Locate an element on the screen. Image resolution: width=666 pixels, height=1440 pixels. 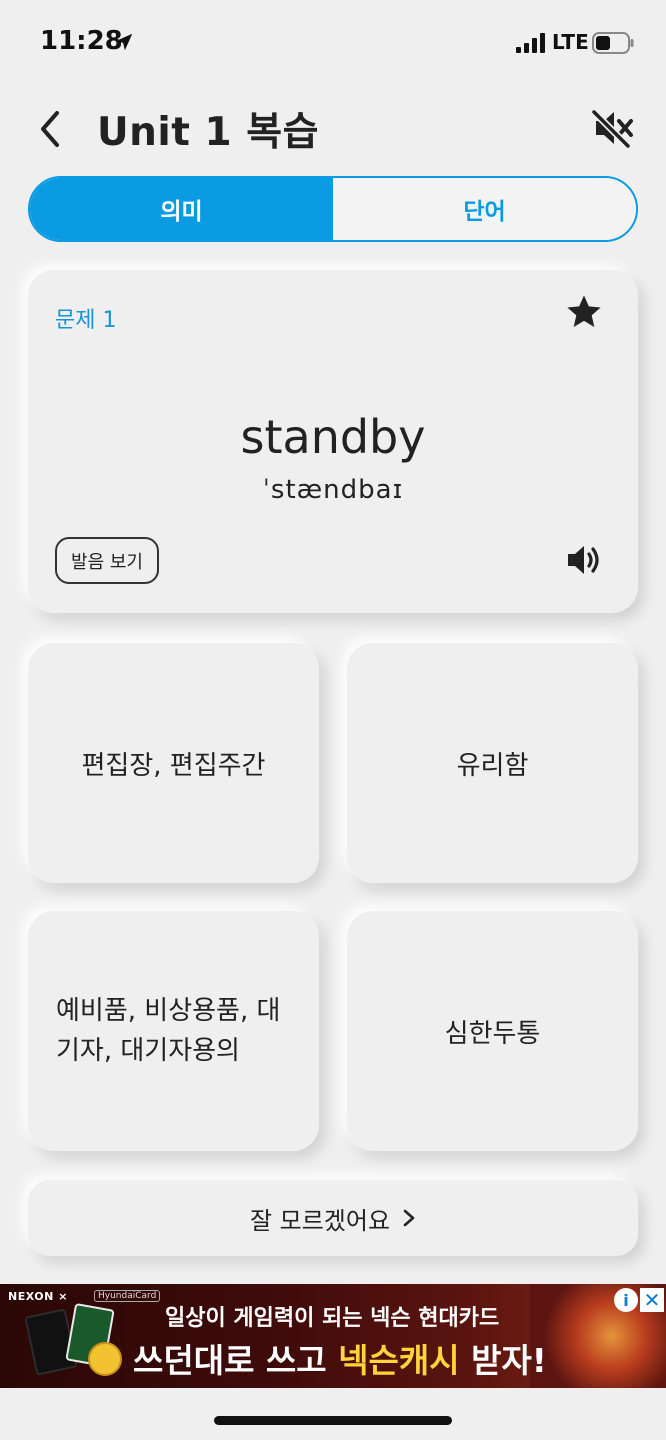
page-title: Unit 1 복습 is located at coordinates (208, 132).